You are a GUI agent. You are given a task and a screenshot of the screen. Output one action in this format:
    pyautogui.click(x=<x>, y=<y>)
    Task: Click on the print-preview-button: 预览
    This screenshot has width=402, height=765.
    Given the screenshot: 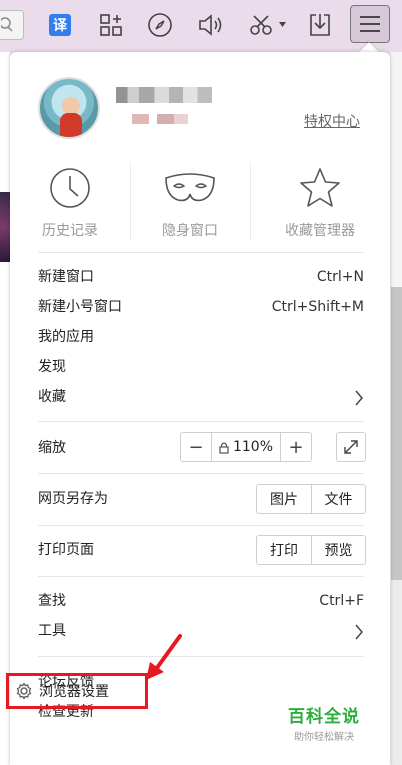 What is the action you would take?
    pyautogui.click(x=338, y=550)
    